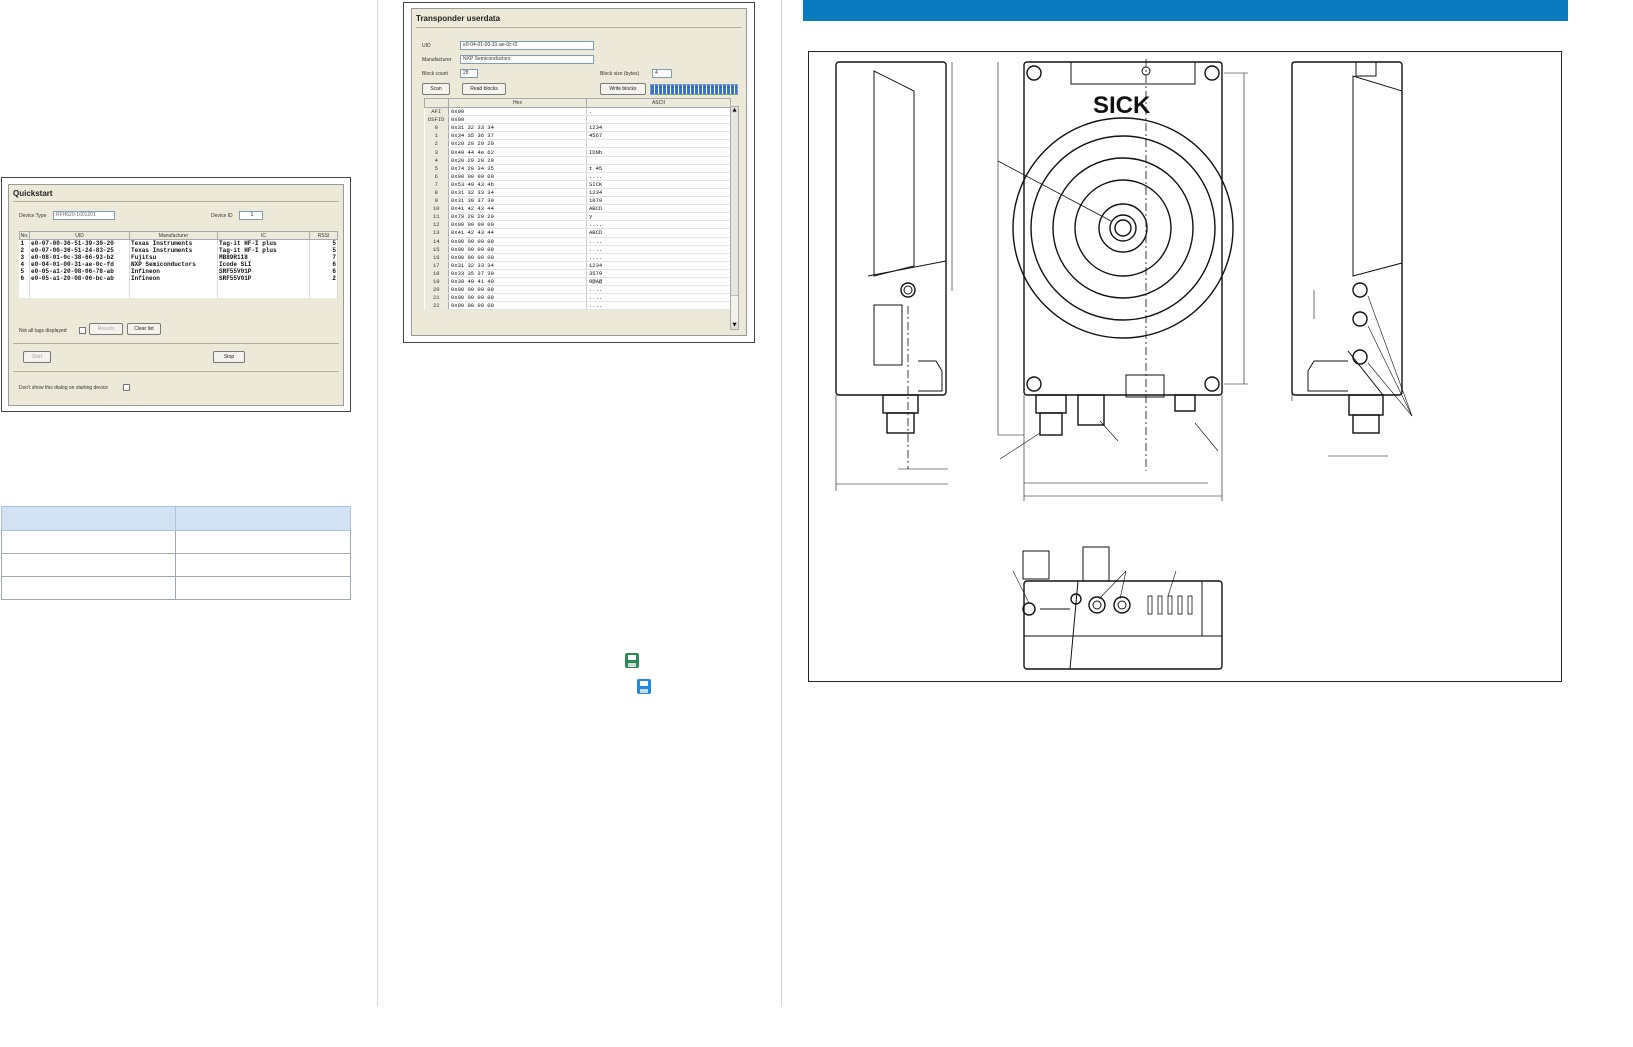 This screenshot has width=1633, height=1047. Describe the element at coordinates (144, 329) in the screenshot. I see `clear-list-button: Clear list` at that location.